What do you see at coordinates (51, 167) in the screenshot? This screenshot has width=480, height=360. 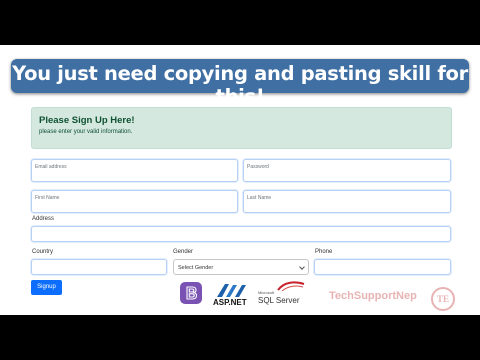 I see `email-placeholder: Email address` at bounding box center [51, 167].